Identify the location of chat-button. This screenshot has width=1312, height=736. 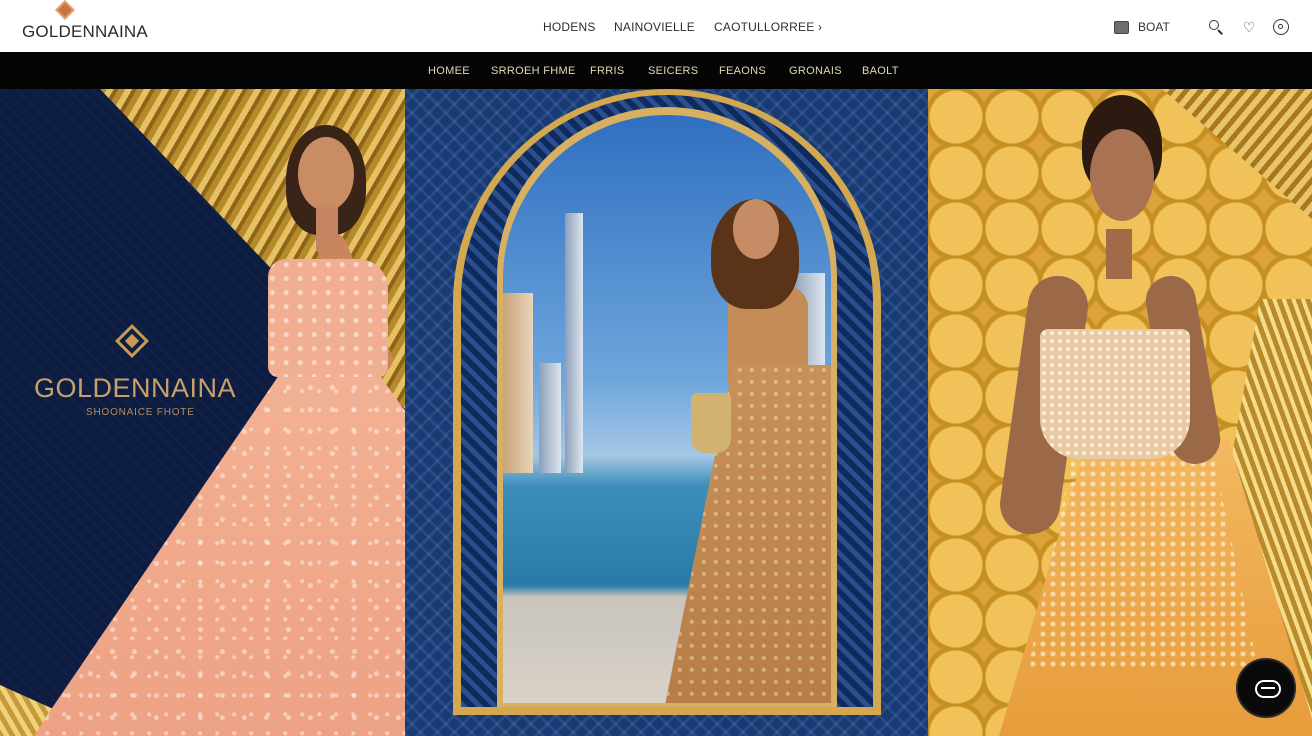
(1266, 688).